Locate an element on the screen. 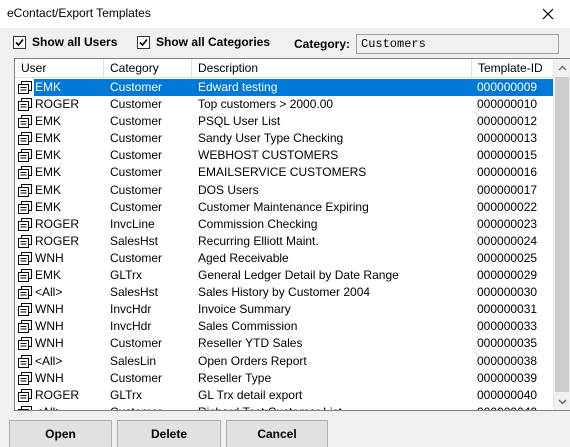 The width and height of the screenshot is (570, 447). cancel-button: Cancel is located at coordinates (277, 433).